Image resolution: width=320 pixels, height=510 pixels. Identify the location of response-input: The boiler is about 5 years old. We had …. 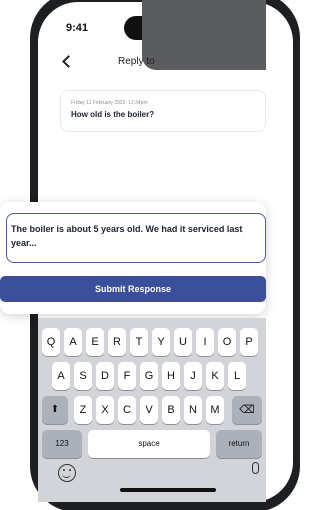
(136, 238).